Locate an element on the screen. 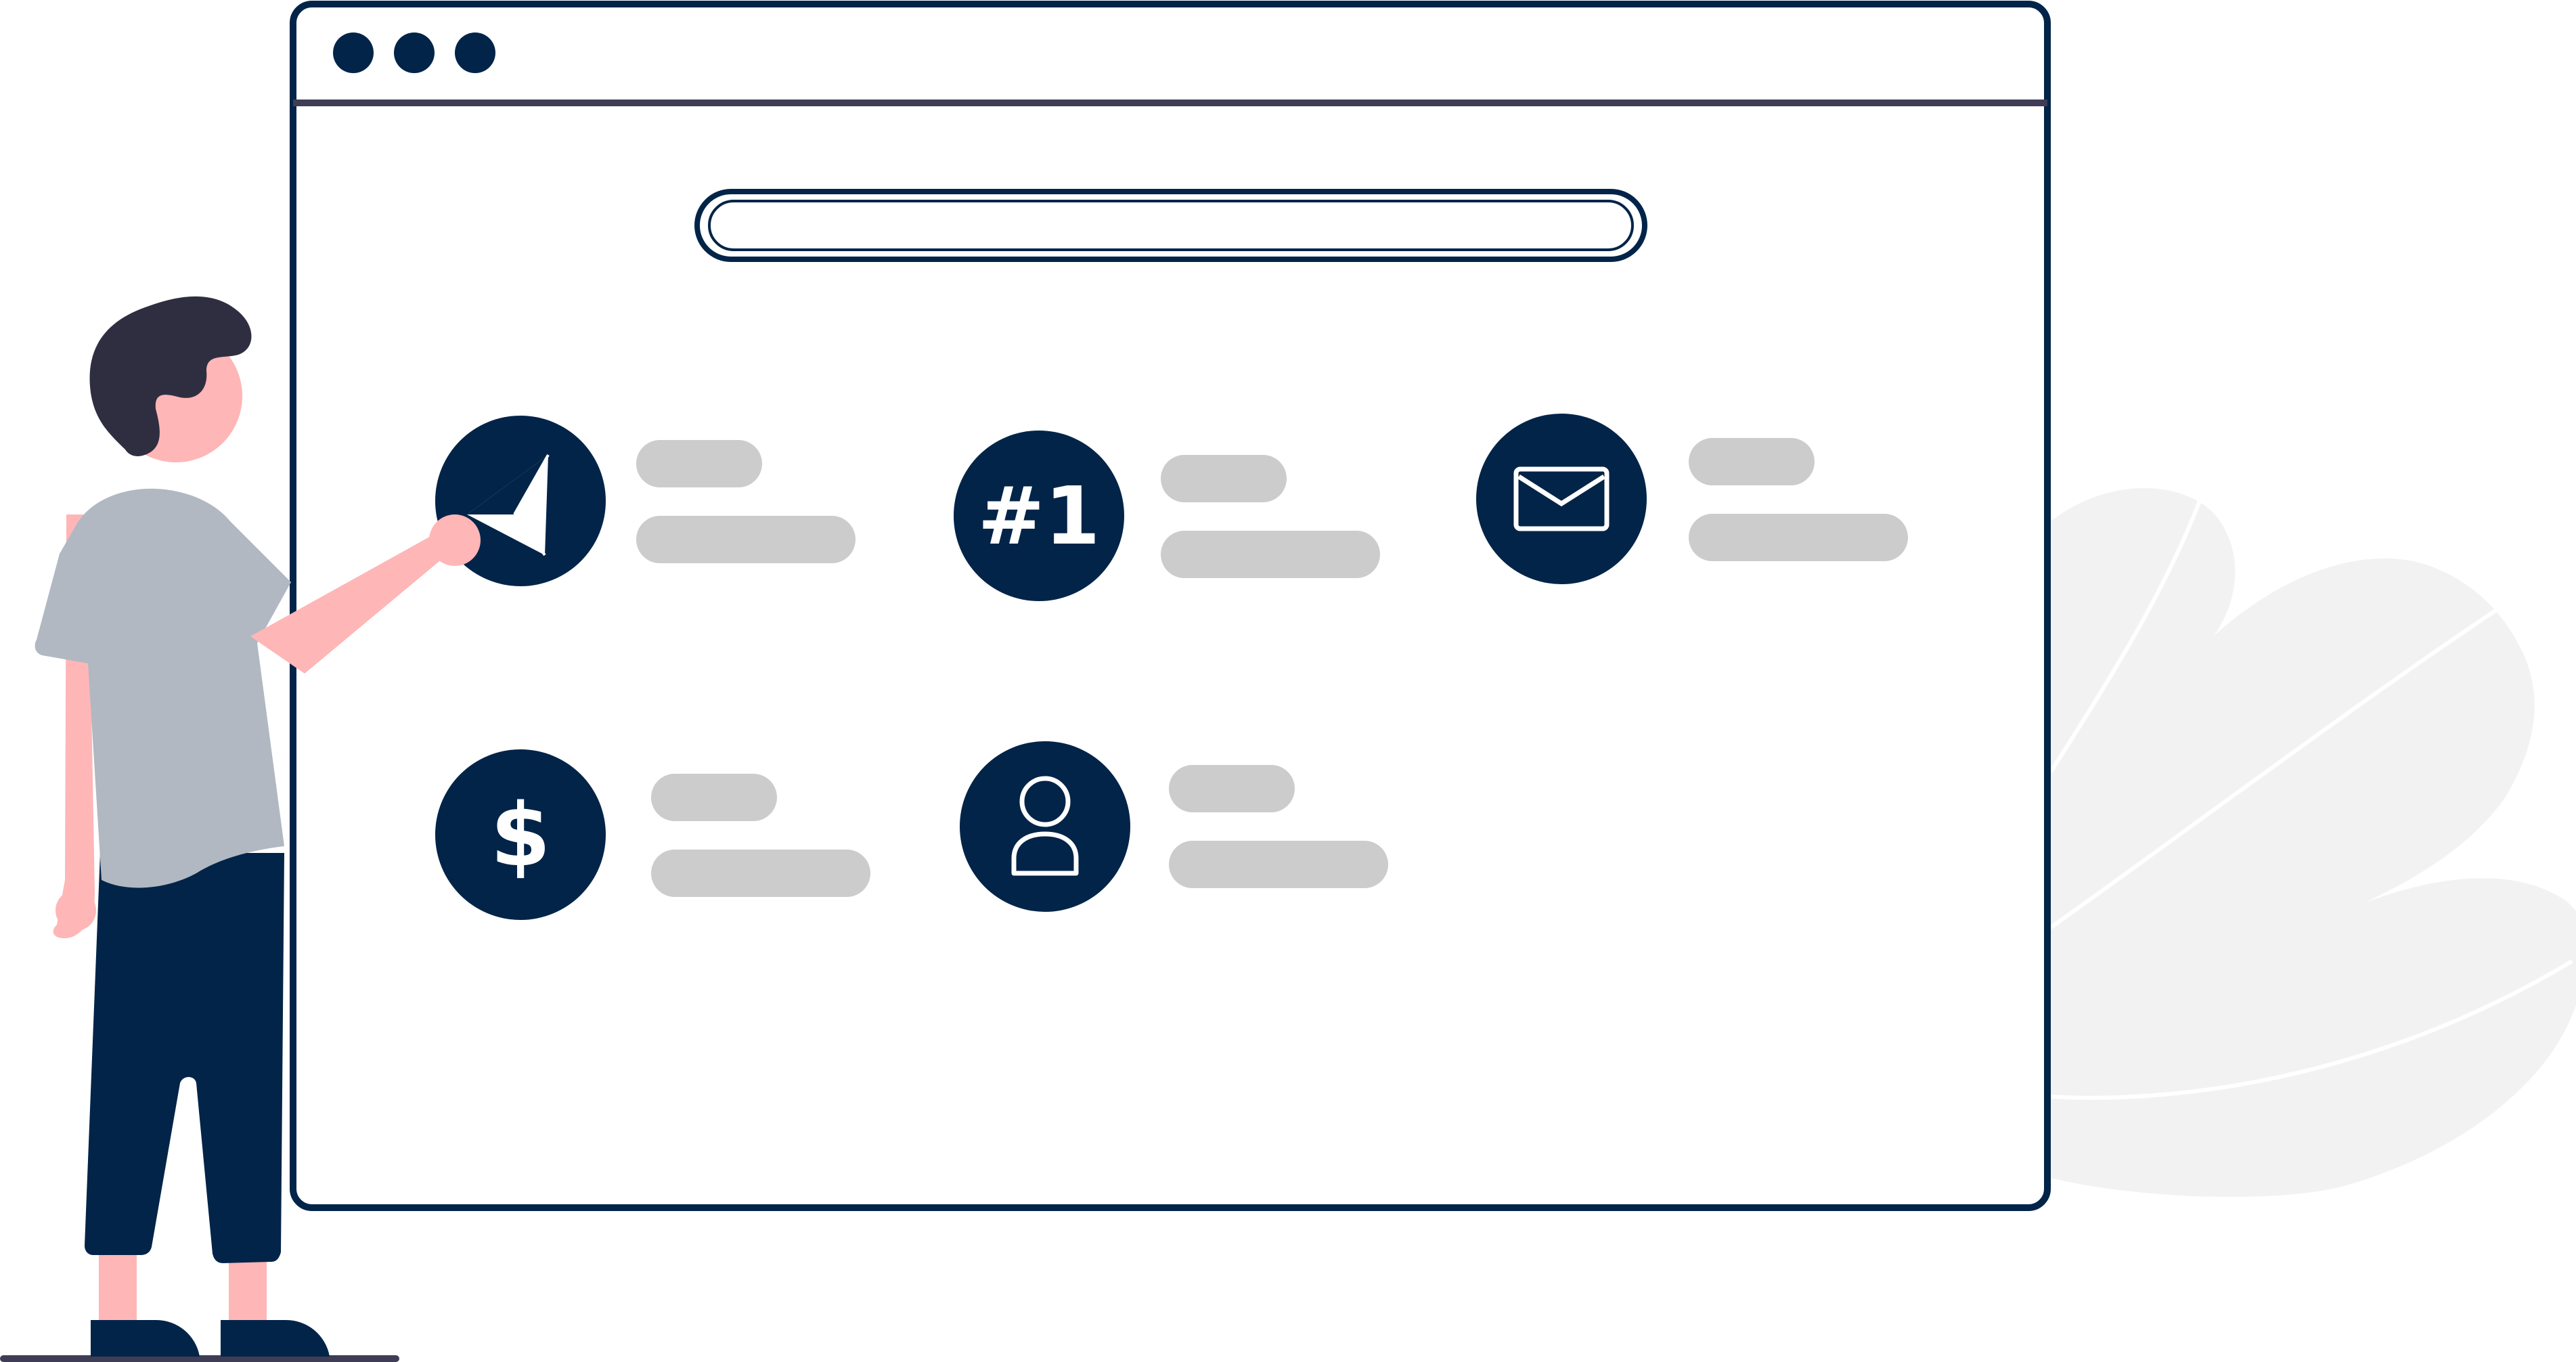 This screenshot has width=2576, height=1362. person-pointing is located at coordinates (240, 829).